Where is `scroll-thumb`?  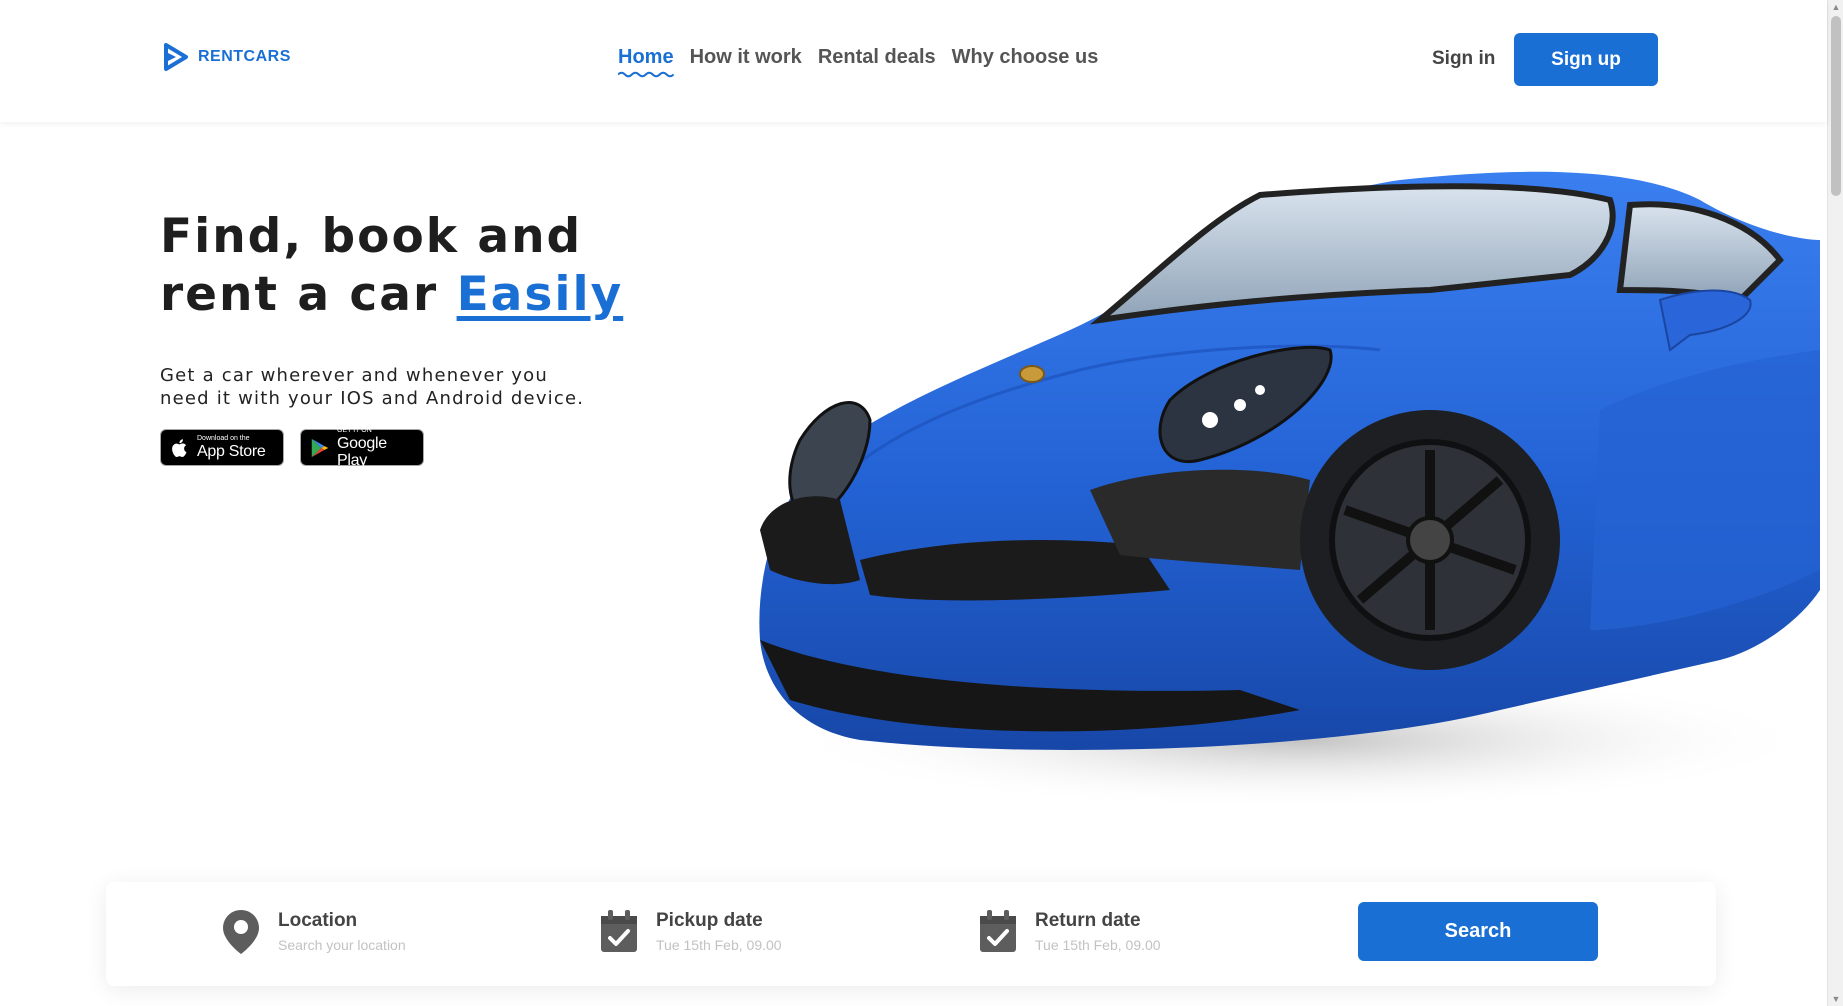
scroll-thumb is located at coordinates (1836, 106).